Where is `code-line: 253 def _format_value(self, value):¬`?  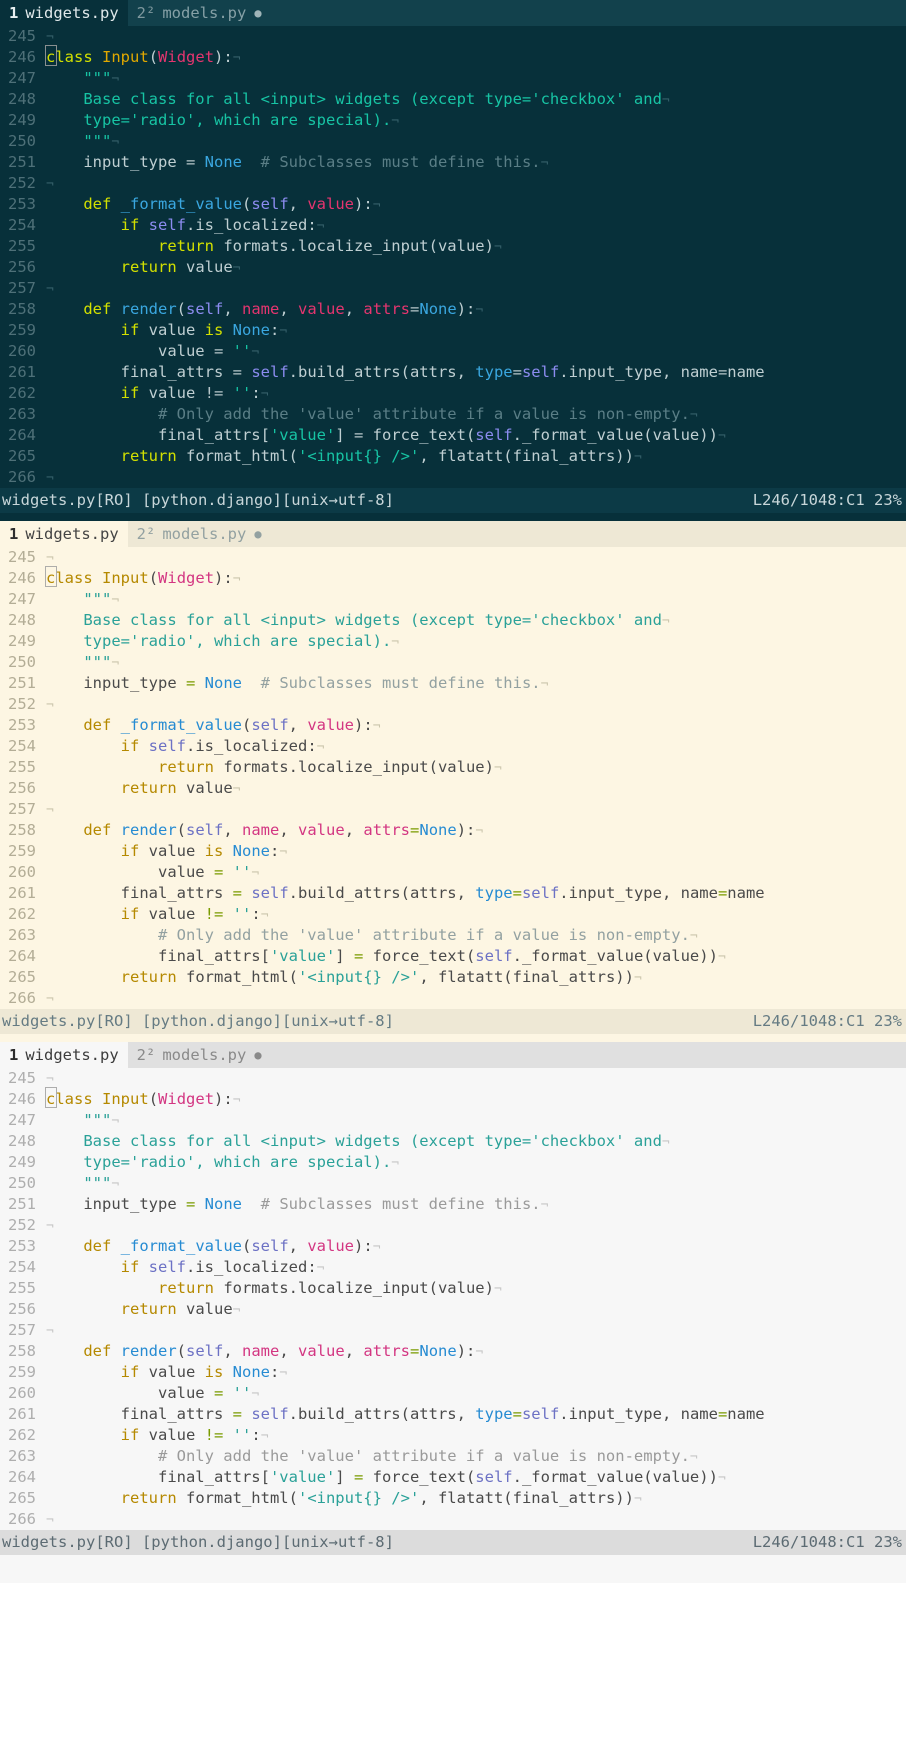 code-line: 253 def _format_value(self, value):¬ is located at coordinates (453, 1246).